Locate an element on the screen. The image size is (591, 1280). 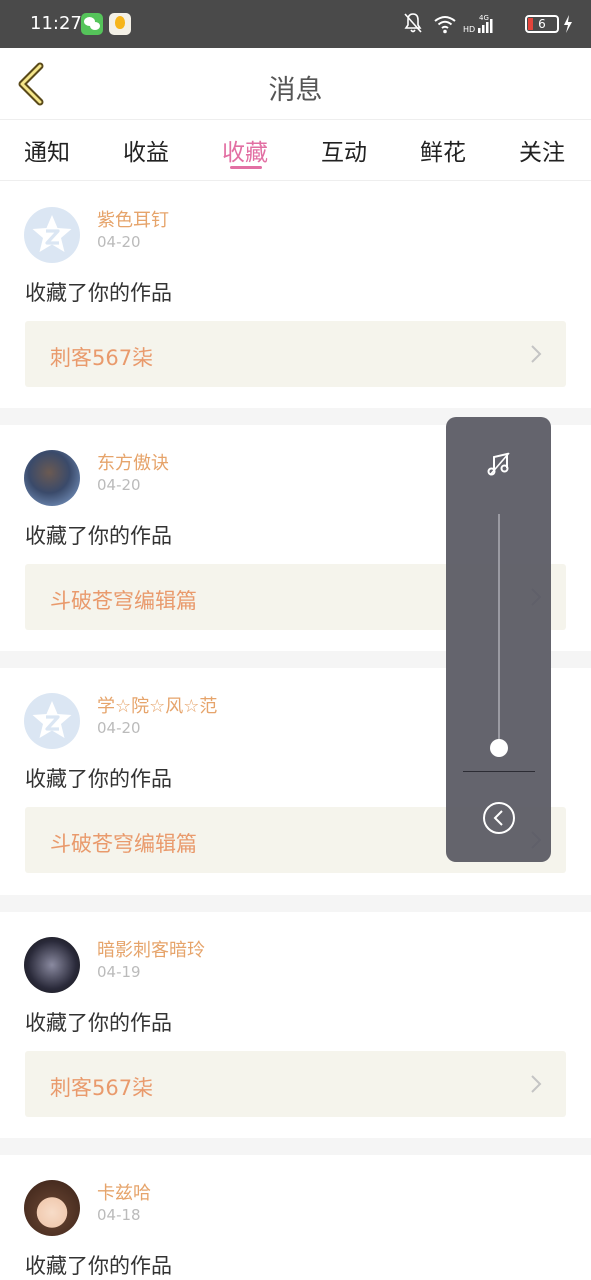
volume-slider-knob is located at coordinates (499, 748).